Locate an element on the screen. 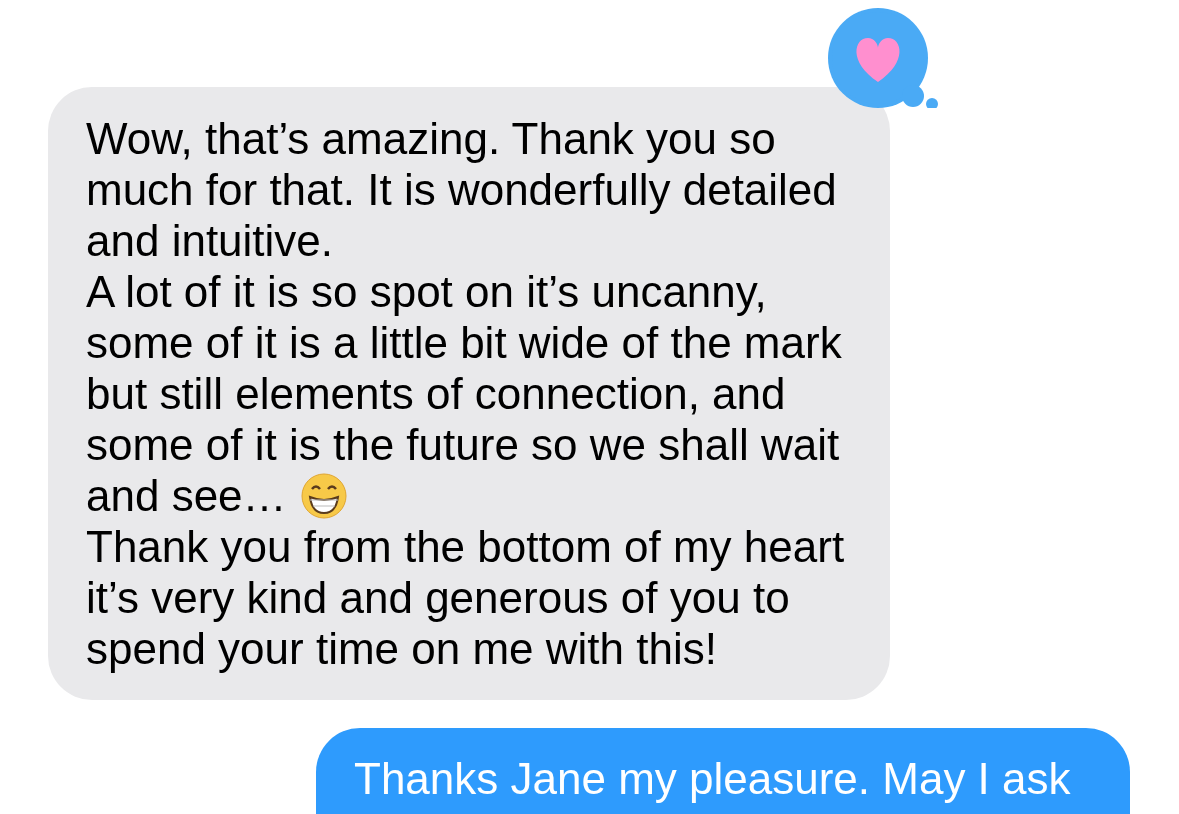 This screenshot has width=1179, height=814. message-text: but still elements of connection, and is located at coordinates (436, 393).